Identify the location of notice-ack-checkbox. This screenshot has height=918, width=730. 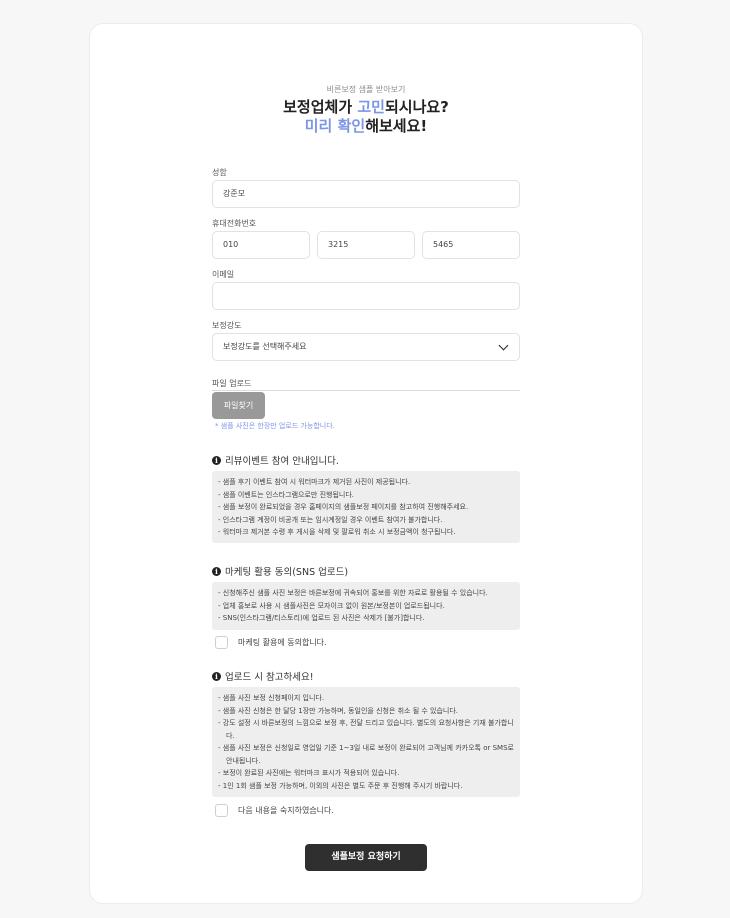
(221, 810).